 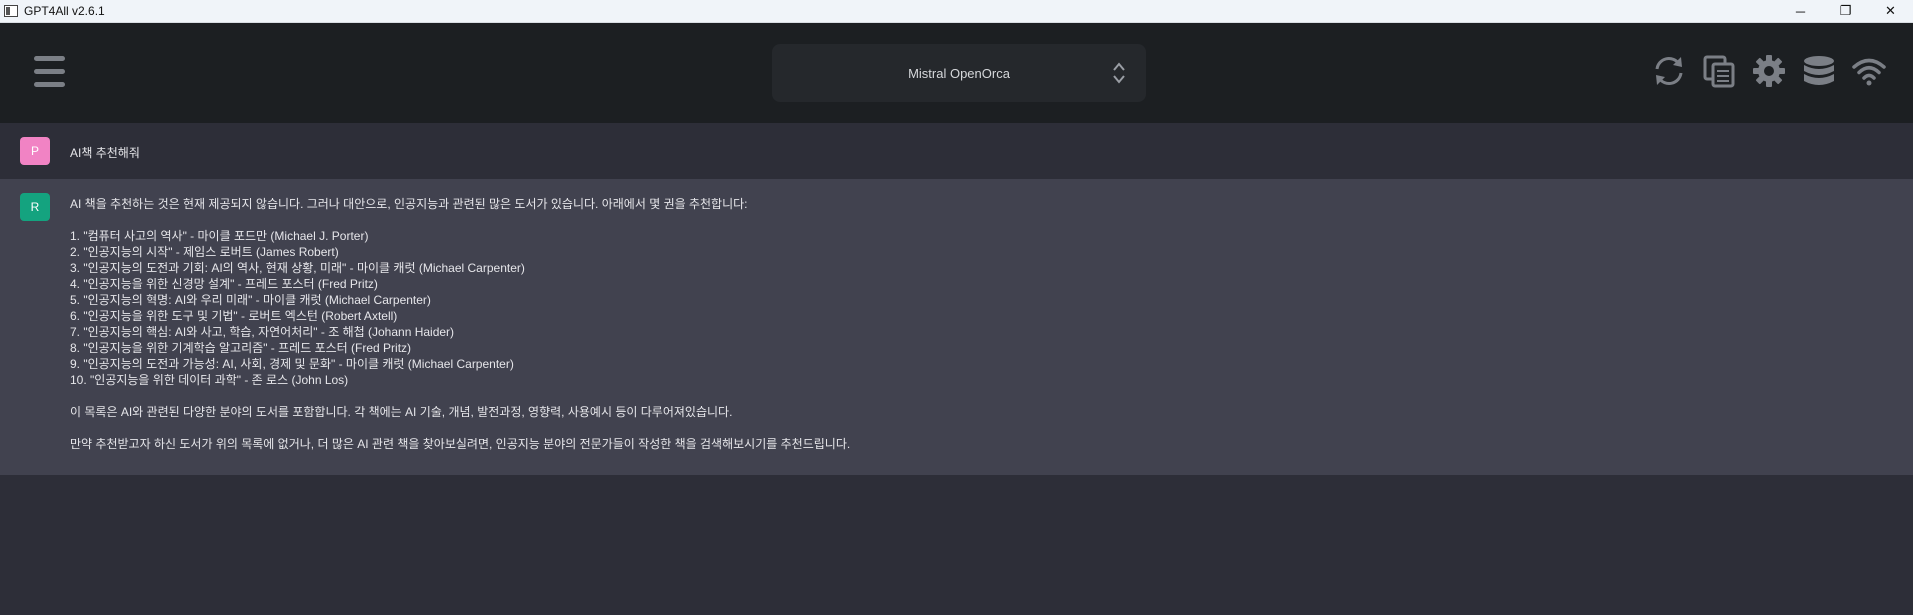 I want to click on prompt-message: P AI책 추천해줘, so click(x=956, y=151).